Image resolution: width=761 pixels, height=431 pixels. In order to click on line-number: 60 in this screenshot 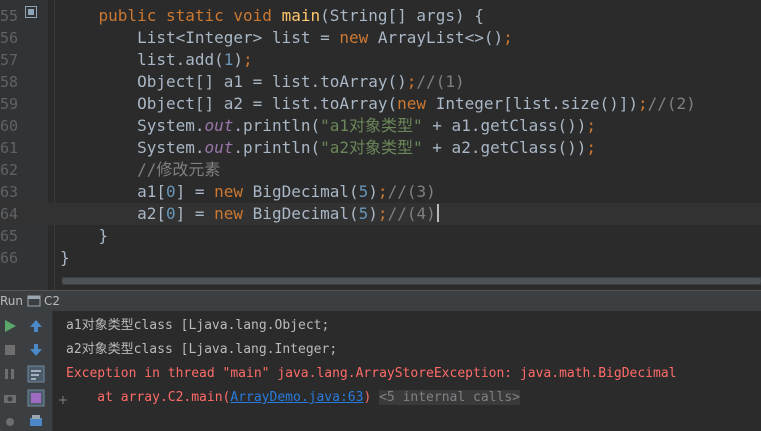, I will do `click(9, 126)`.